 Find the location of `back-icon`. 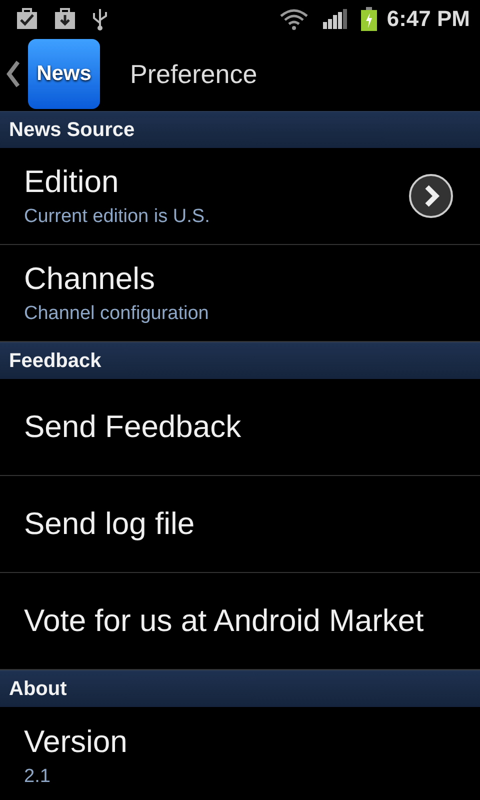

back-icon is located at coordinates (13, 74).